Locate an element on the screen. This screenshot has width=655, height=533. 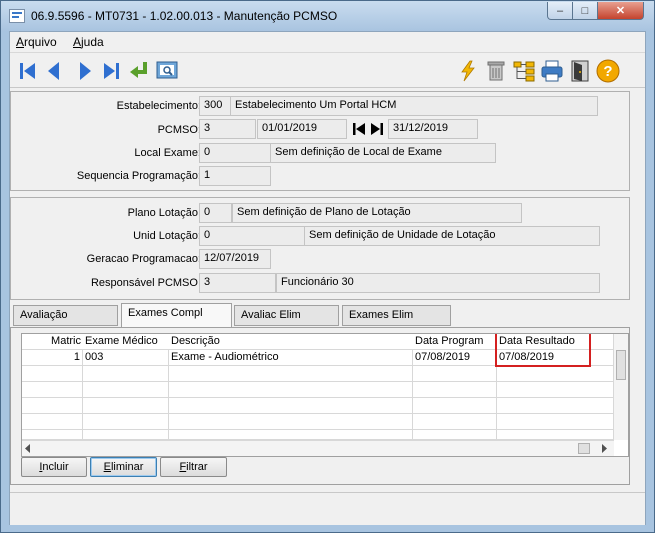
unid-lotacao-name-field: Sem definição de Unidade de Lotação is located at coordinates (452, 236).